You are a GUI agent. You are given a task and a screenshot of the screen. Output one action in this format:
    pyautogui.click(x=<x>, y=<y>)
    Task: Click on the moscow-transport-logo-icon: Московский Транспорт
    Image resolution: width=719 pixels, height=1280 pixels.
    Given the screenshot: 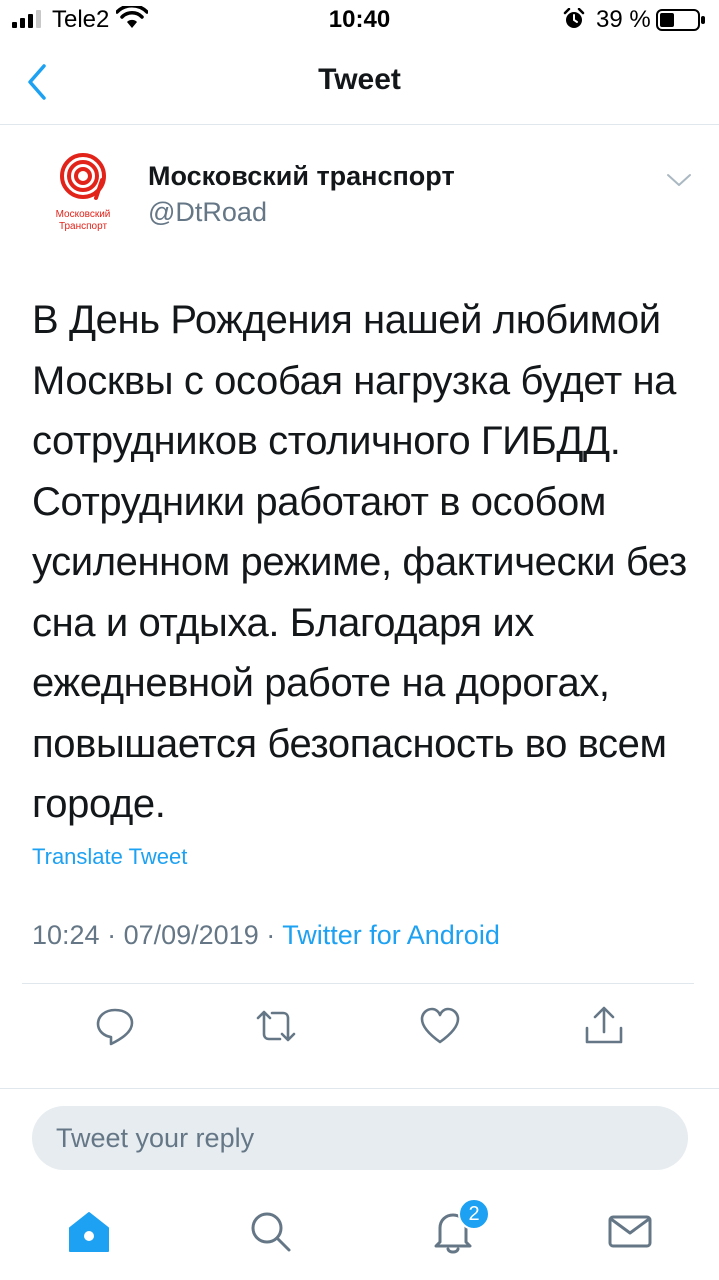 What is the action you would take?
    pyautogui.click(x=83, y=192)
    